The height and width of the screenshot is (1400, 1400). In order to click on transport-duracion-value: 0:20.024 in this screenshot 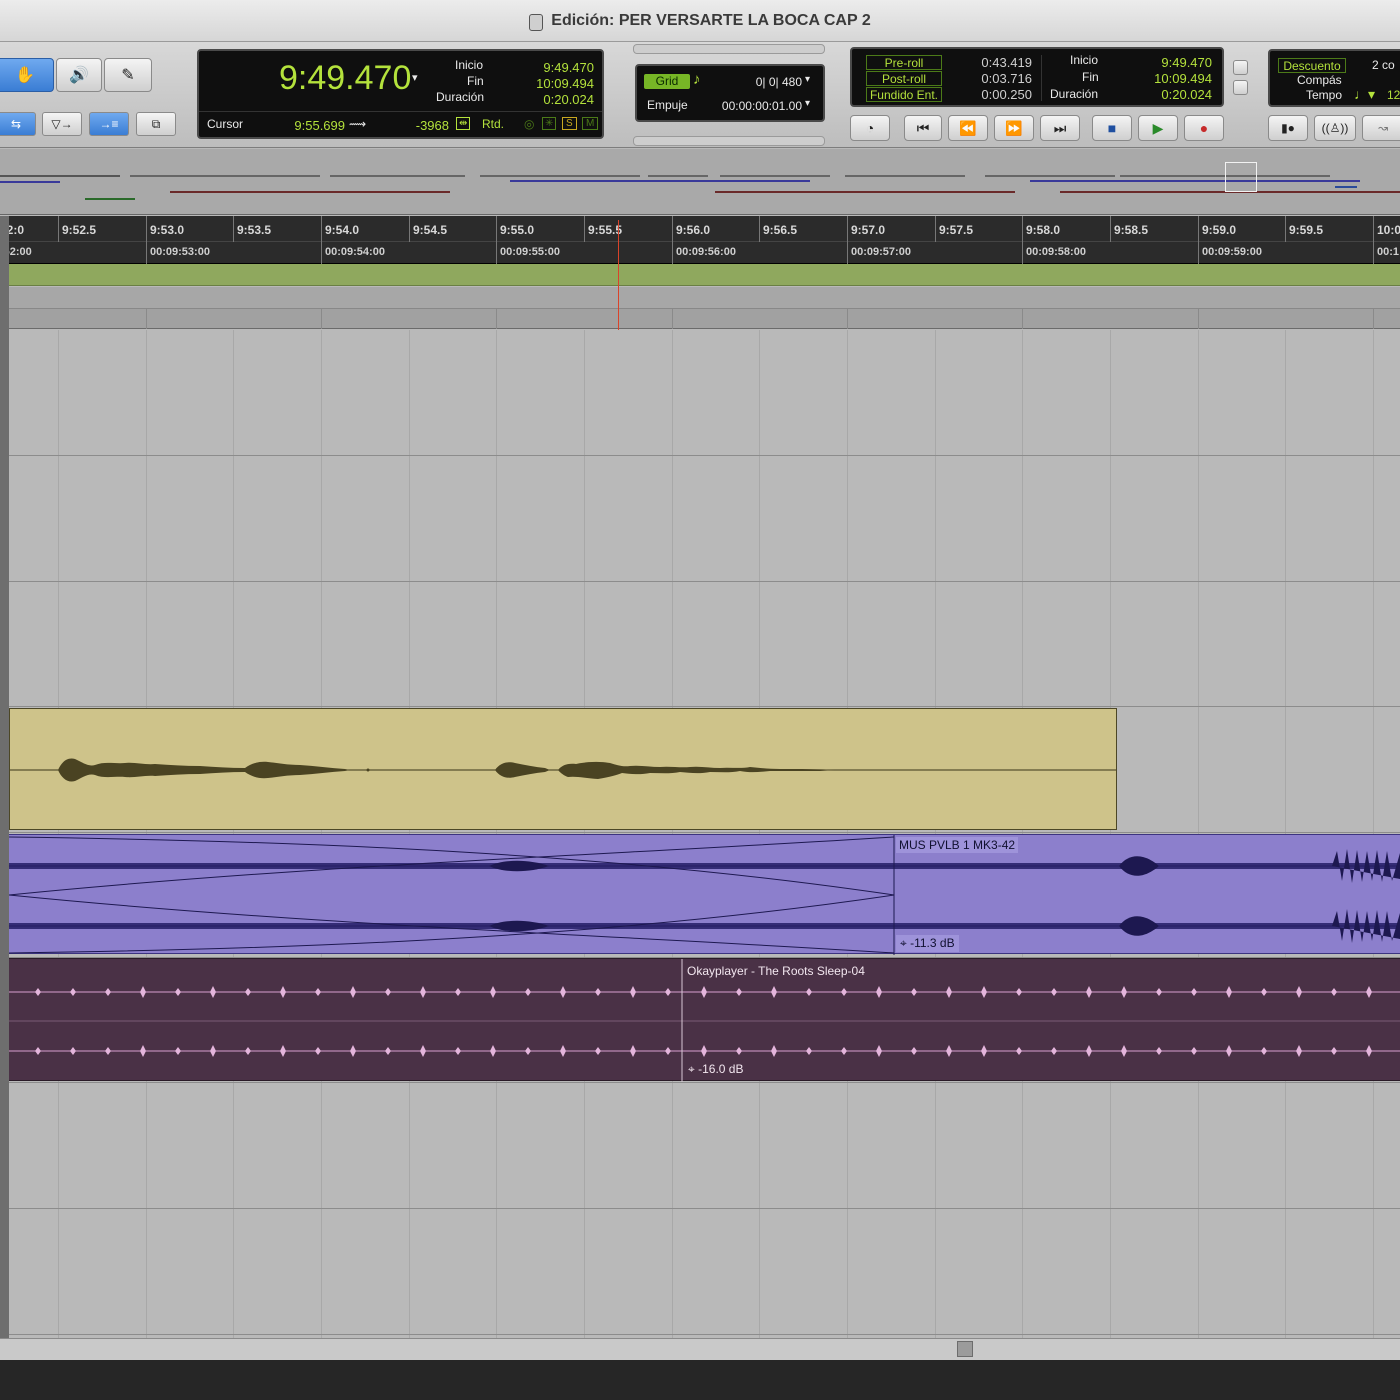, I will do `click(1171, 94)`.